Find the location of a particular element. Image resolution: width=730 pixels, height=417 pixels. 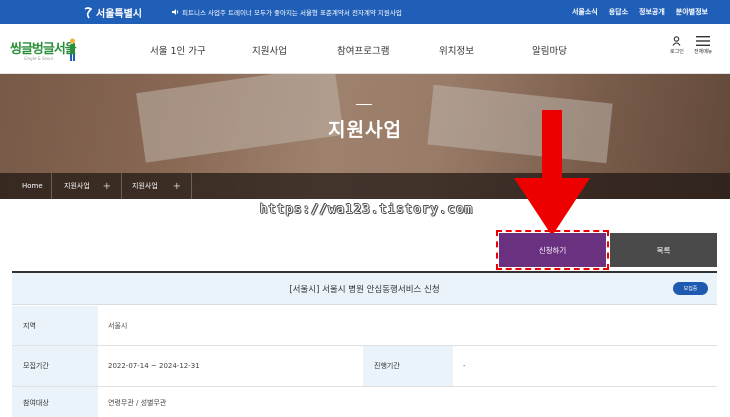

main-navigation: 서울 1인 가구 지원사업 참여프로그램 위치정보 알림마당 is located at coordinates (365, 50).